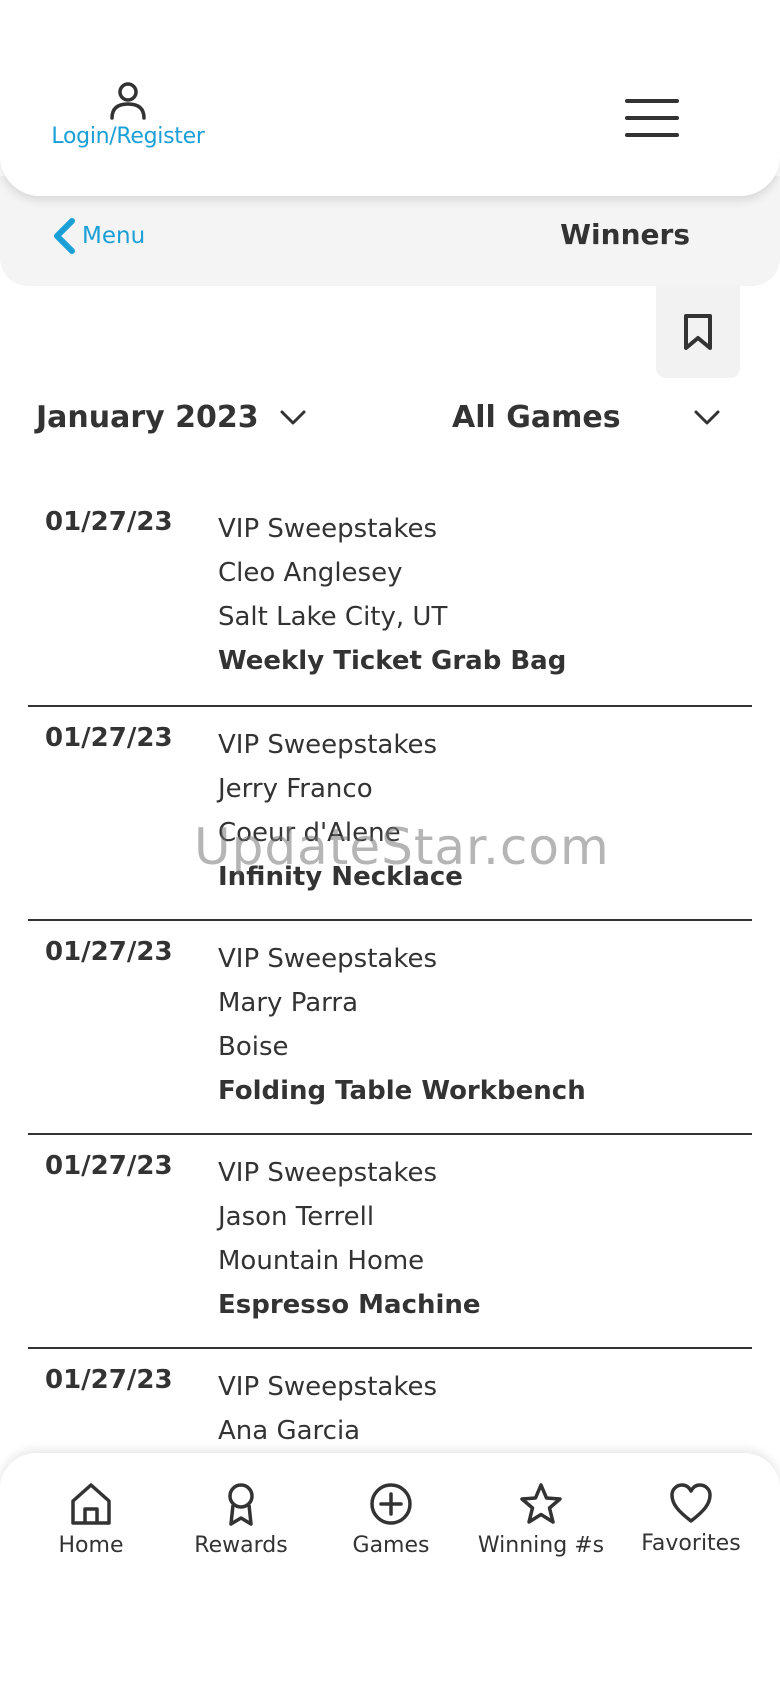 The height and width of the screenshot is (1687, 780). I want to click on bookmark-icon, so click(698, 332).